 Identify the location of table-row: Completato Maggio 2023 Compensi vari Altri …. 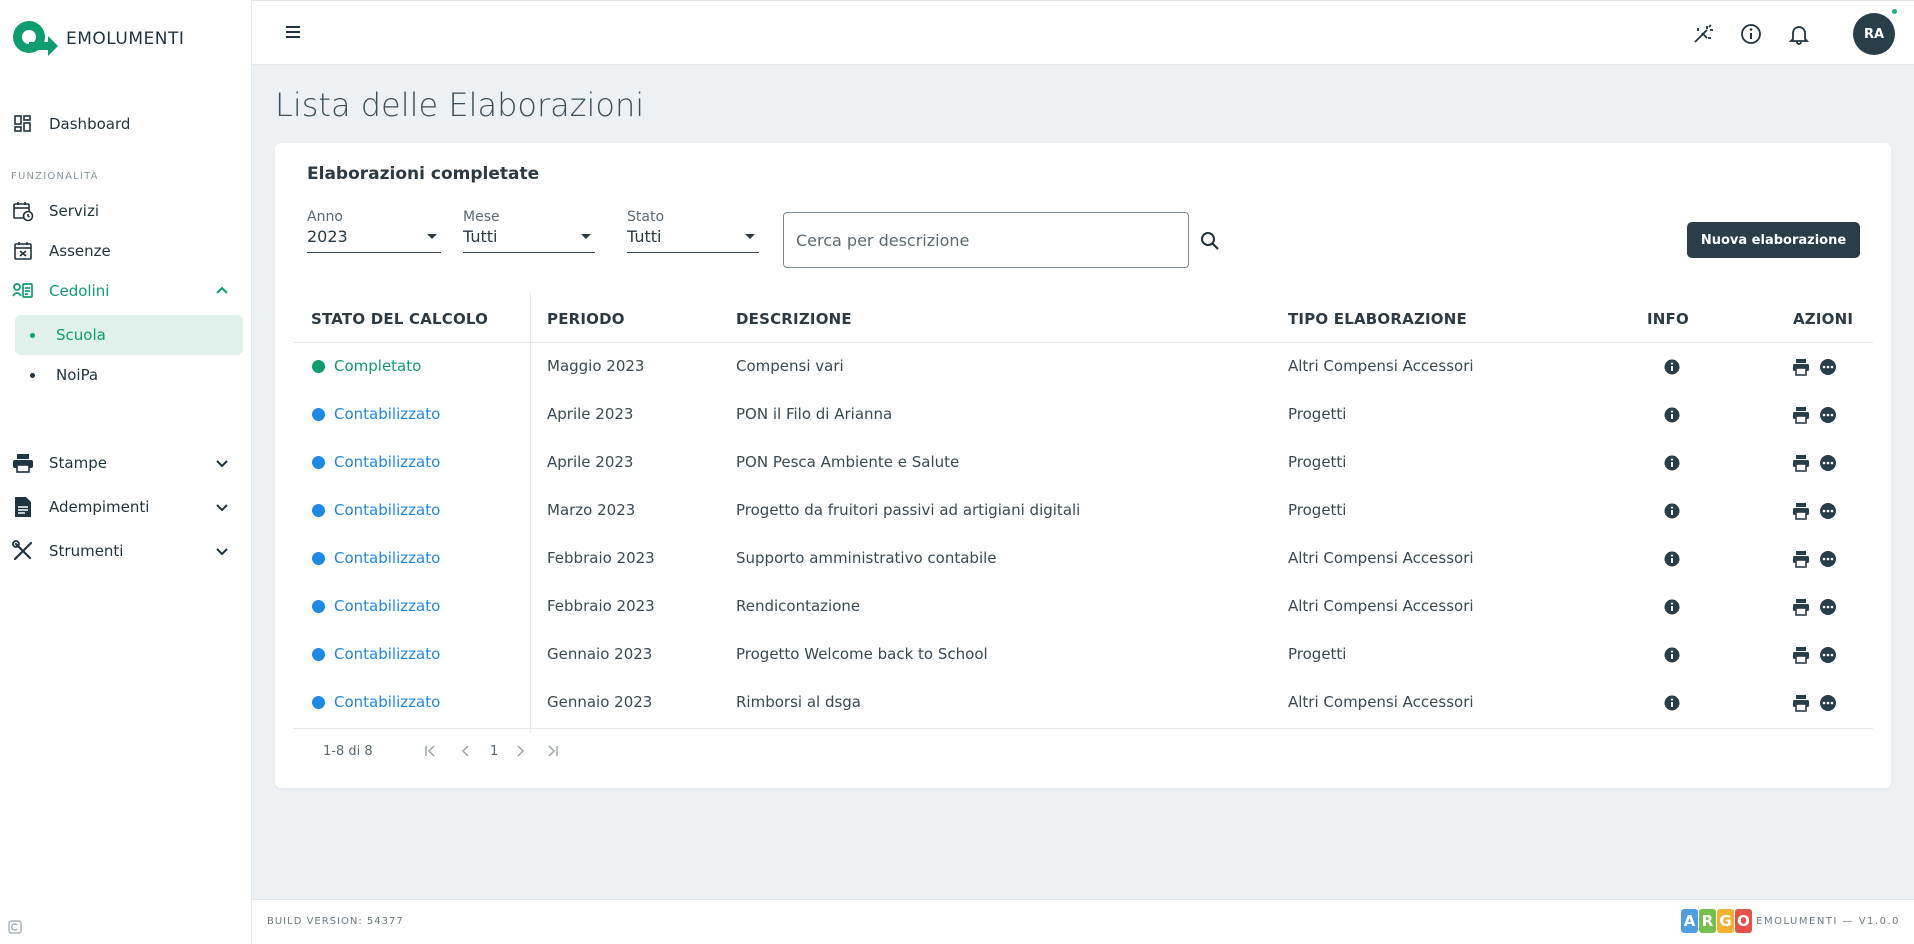
(1083, 367).